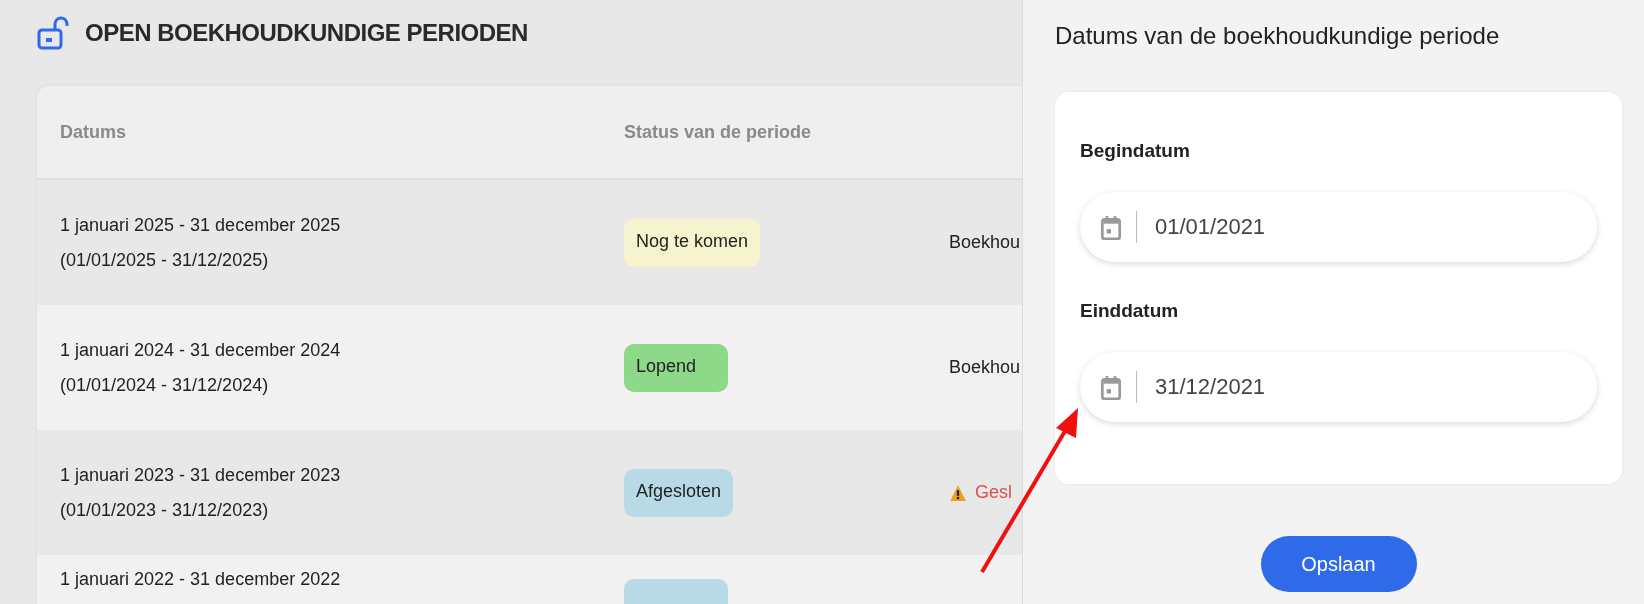  What do you see at coordinates (93, 132) in the screenshot?
I see `column-header: Datums` at bounding box center [93, 132].